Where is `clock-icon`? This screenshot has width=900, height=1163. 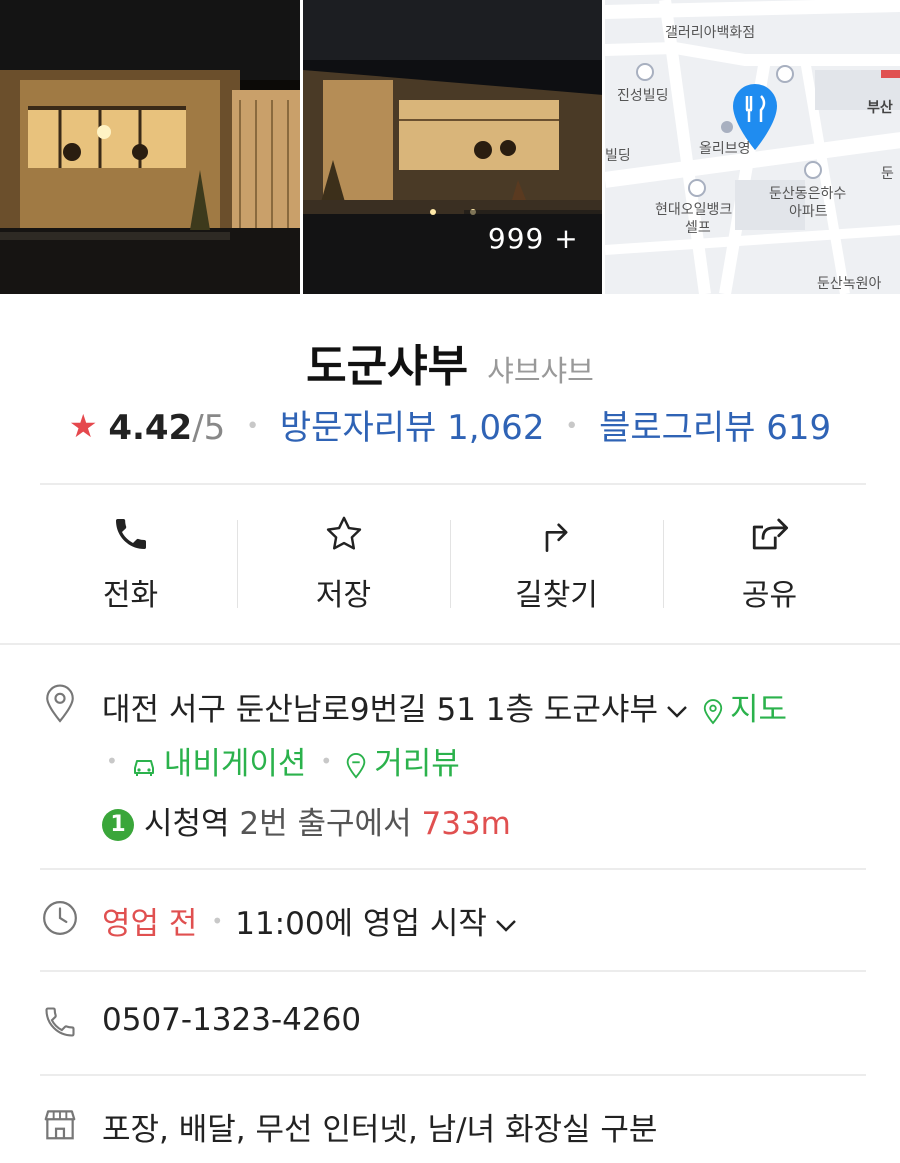
clock-icon is located at coordinates (60, 918).